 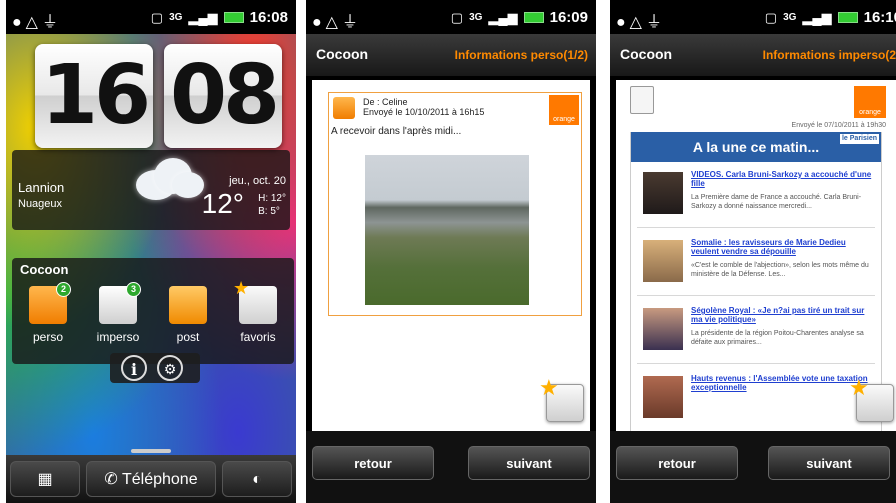 What do you see at coordinates (223, 96) in the screenshot?
I see `clock-minute: 08` at bounding box center [223, 96].